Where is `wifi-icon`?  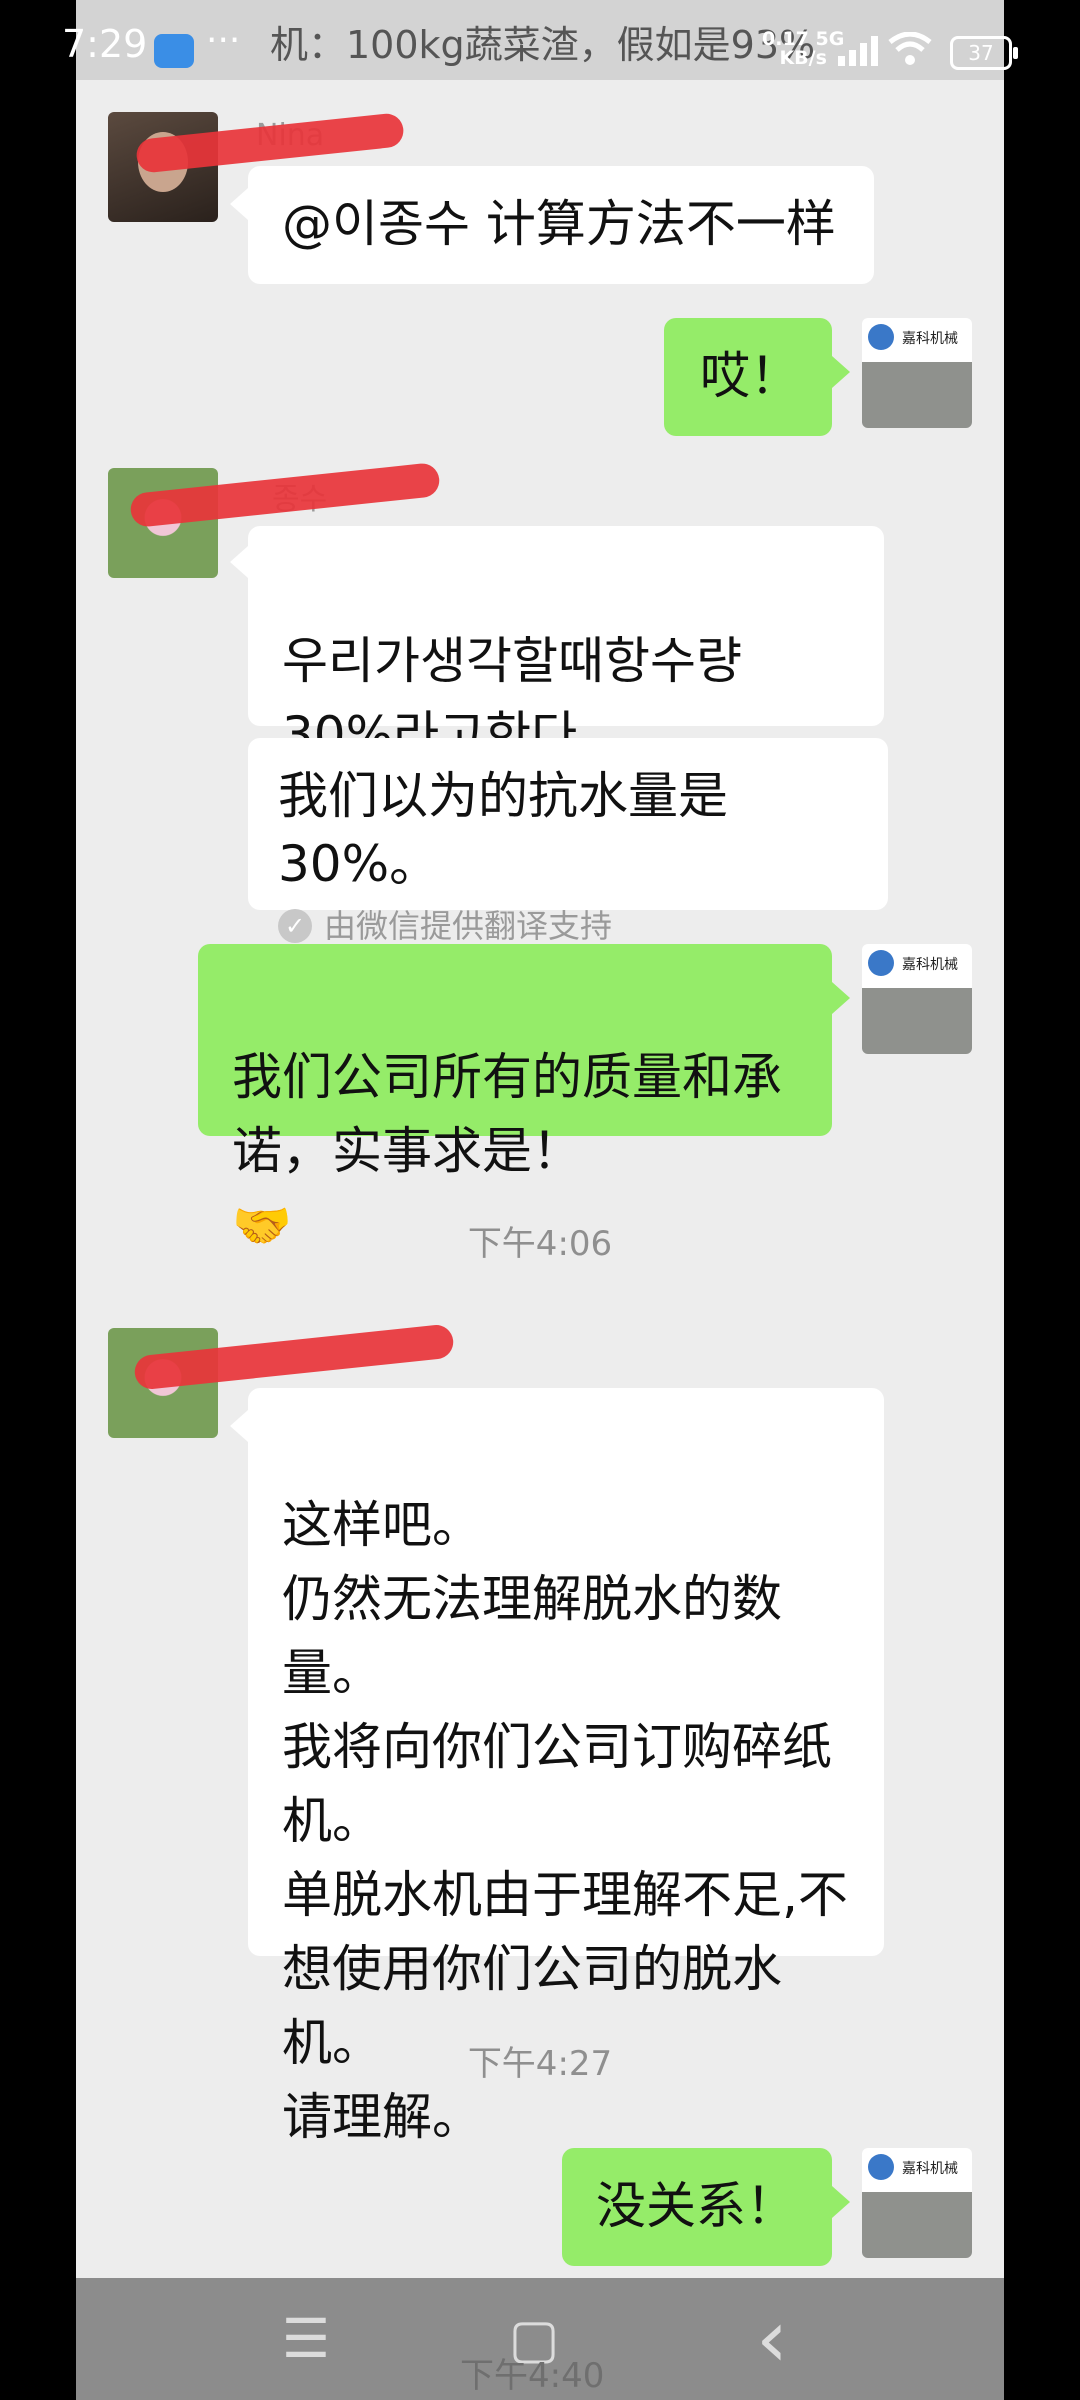 wifi-icon is located at coordinates (910, 48).